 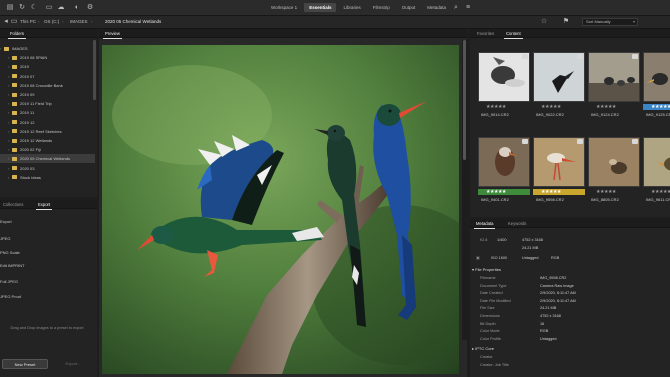 I want to click on folders-scrollbar, so click(x=94, y=70).